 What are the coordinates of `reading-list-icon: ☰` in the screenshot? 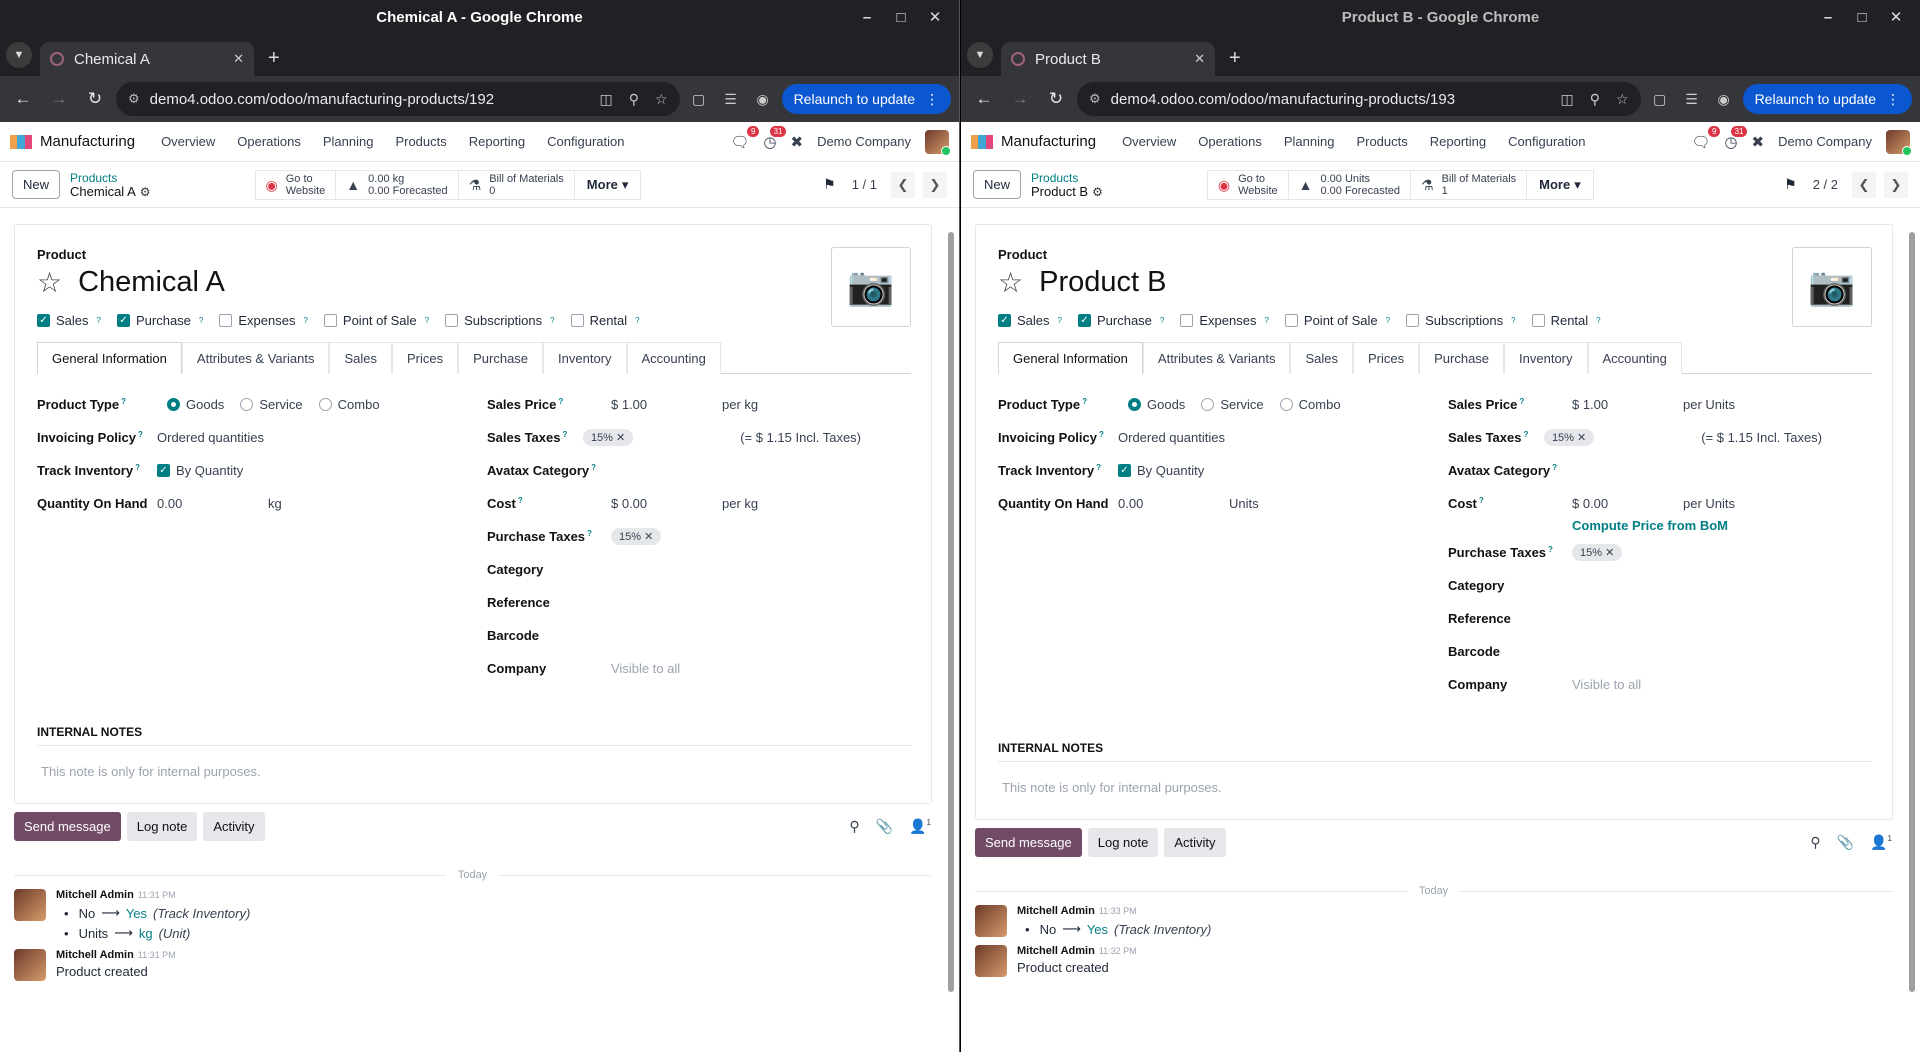 It's located at (1692, 99).